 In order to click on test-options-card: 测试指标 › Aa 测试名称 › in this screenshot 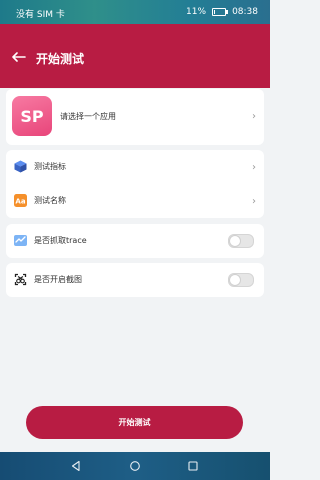, I will do `click(135, 184)`.